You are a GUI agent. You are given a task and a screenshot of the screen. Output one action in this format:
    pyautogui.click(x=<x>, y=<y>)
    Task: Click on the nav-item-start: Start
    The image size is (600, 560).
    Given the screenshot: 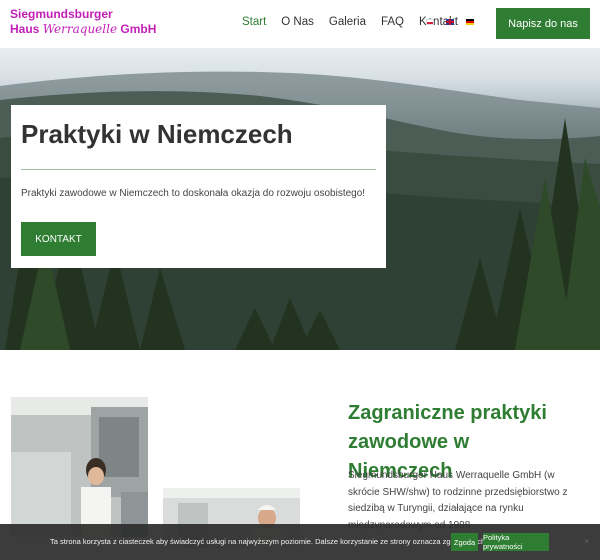 What is the action you would take?
    pyautogui.click(x=254, y=22)
    